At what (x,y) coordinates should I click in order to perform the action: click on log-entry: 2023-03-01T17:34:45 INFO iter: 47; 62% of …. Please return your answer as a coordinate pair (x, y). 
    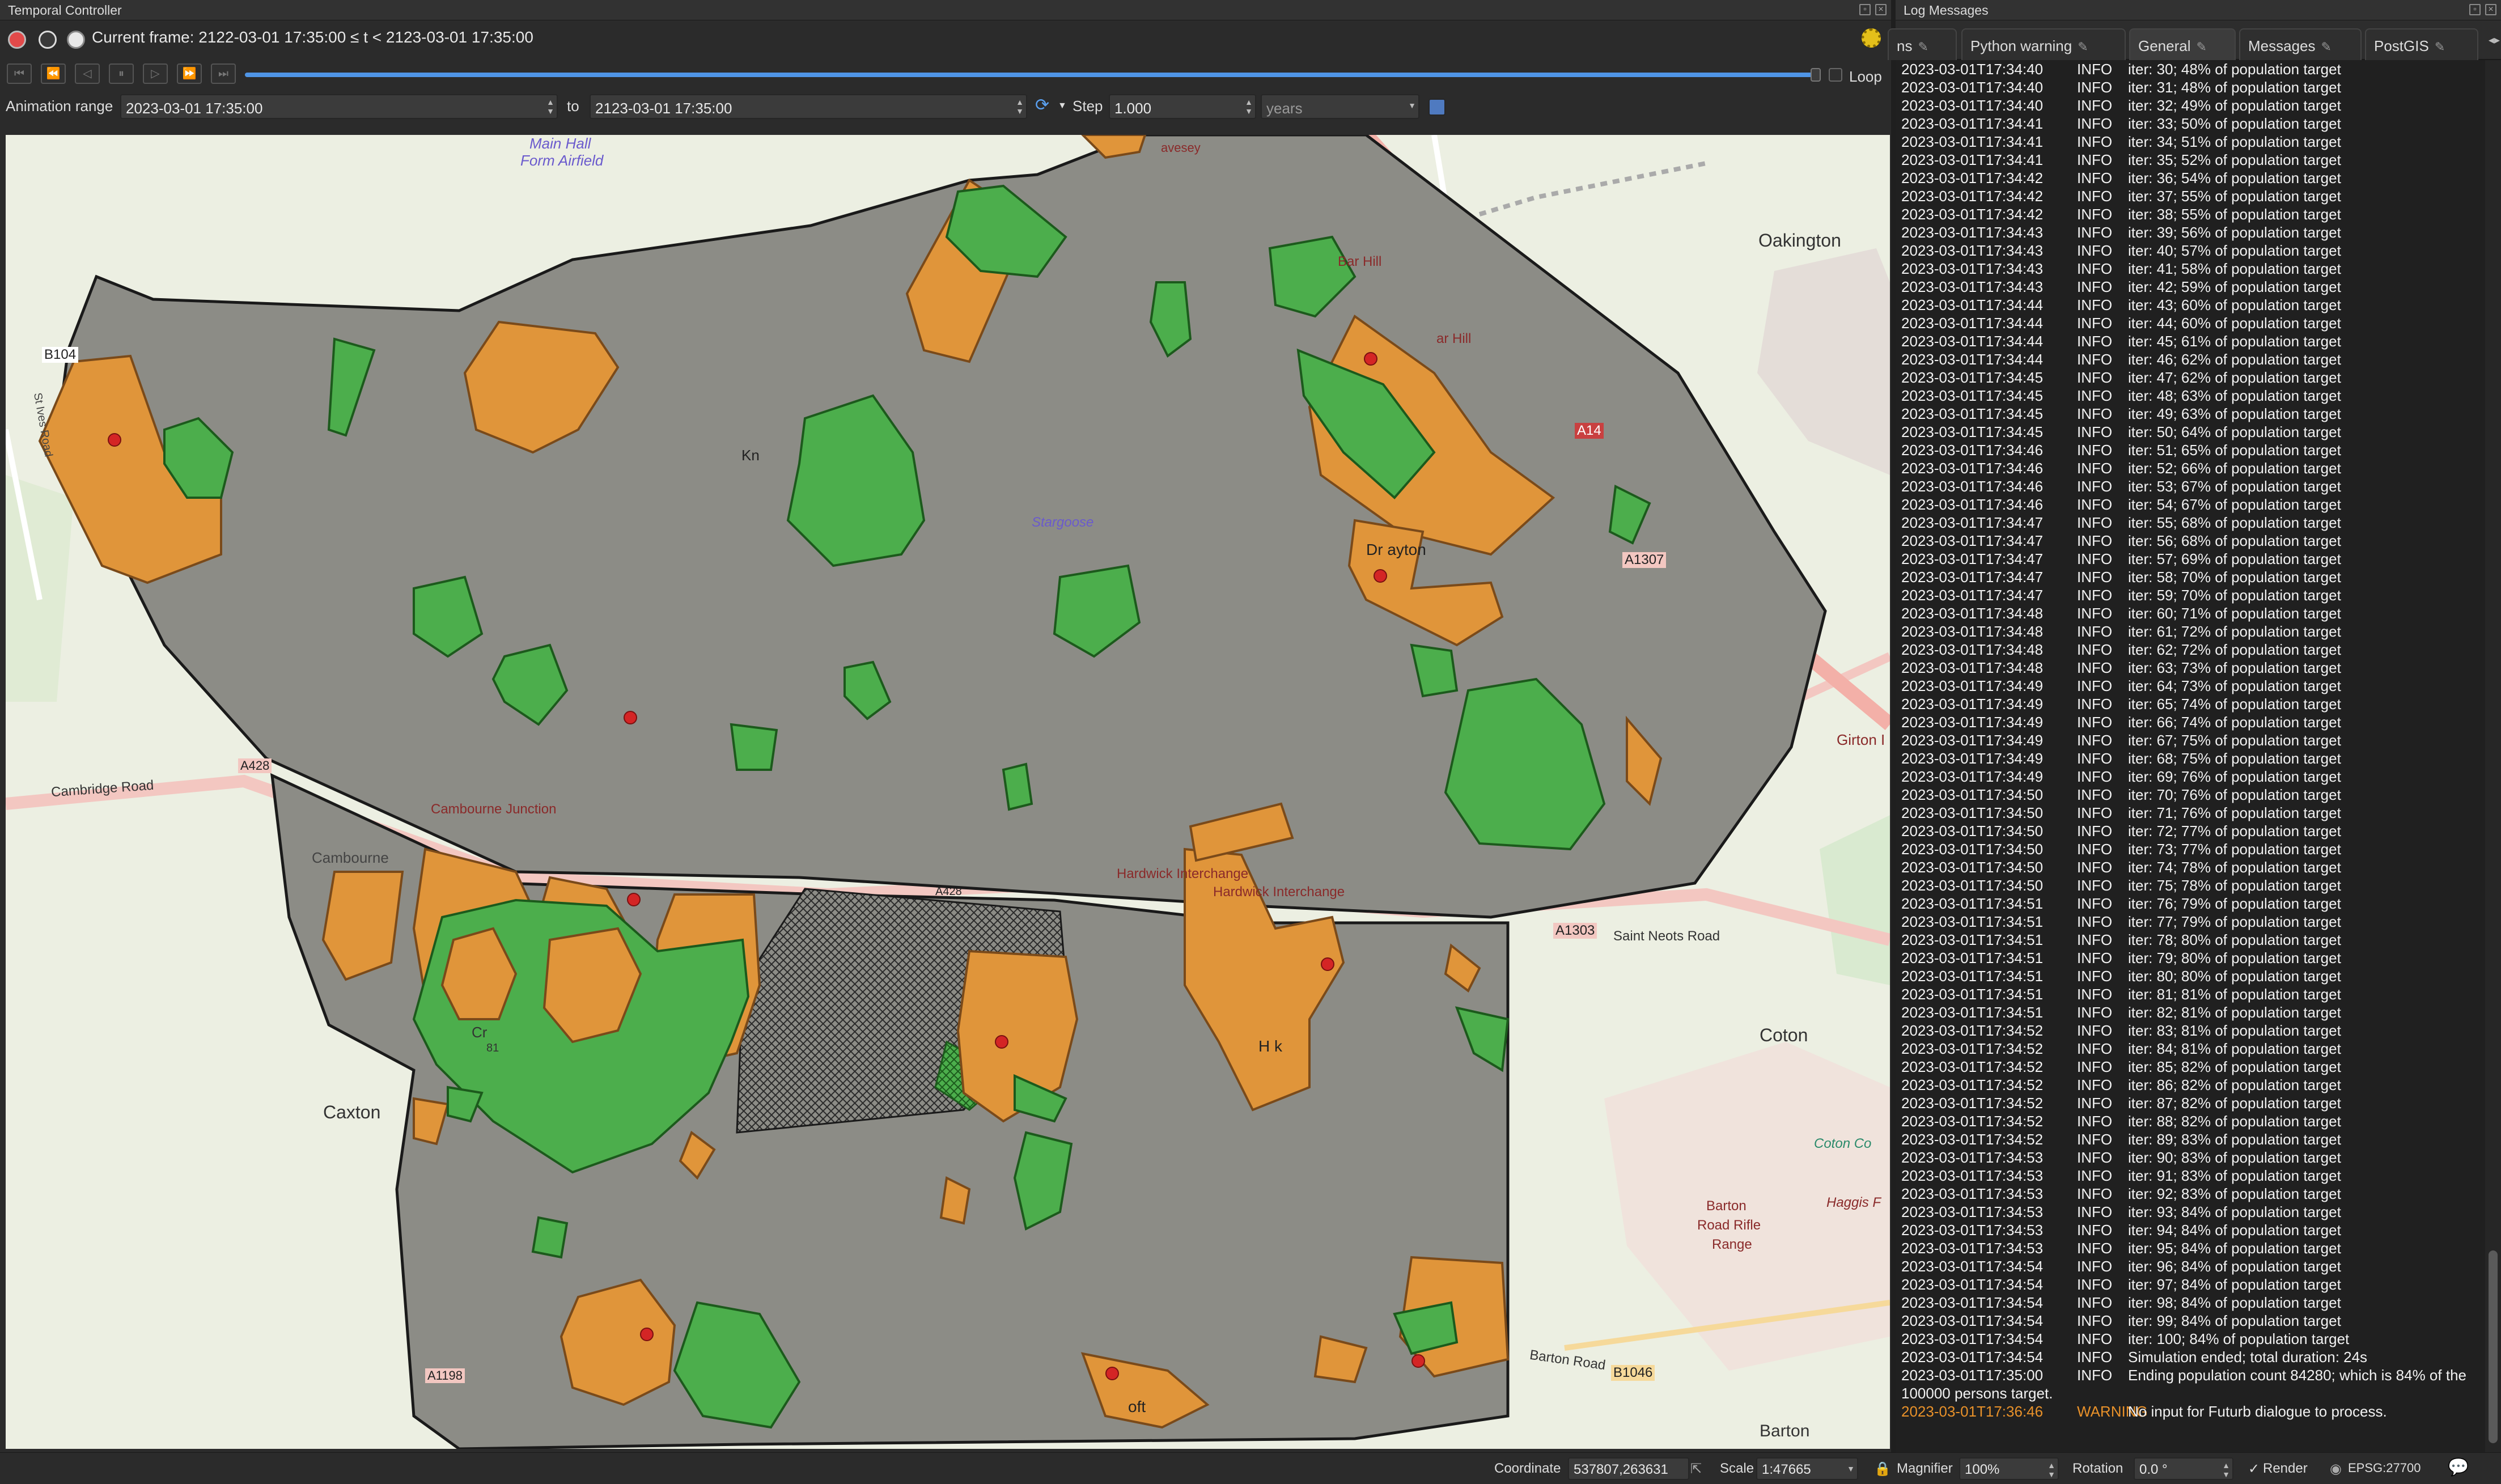
    Looking at the image, I should click on (2190, 378).